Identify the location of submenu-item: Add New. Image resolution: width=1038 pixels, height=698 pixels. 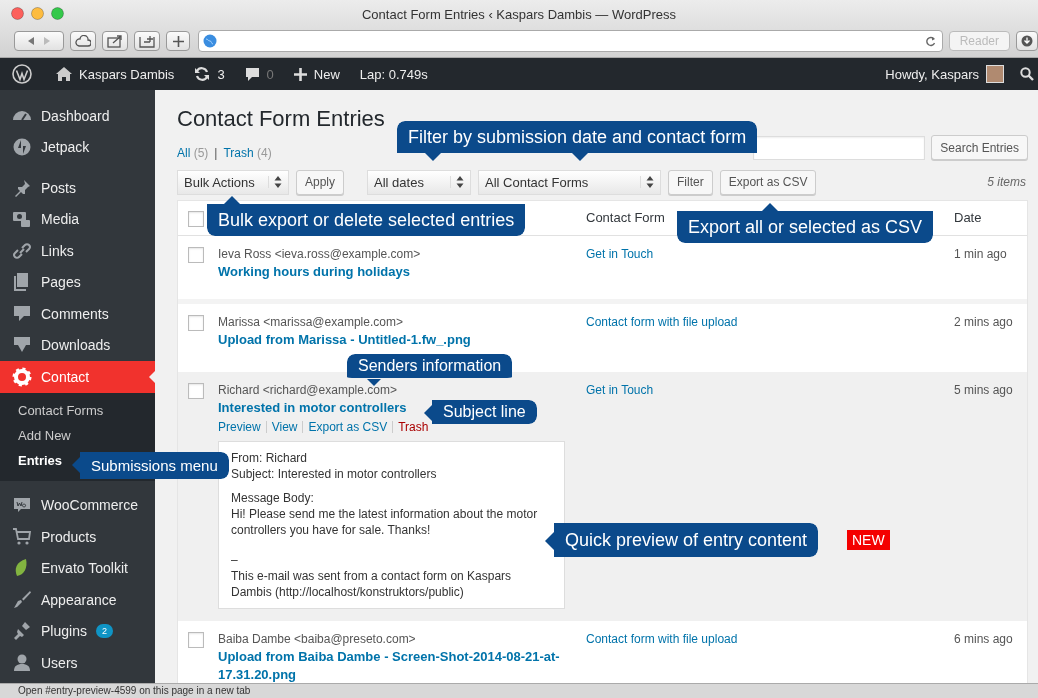
(35, 435).